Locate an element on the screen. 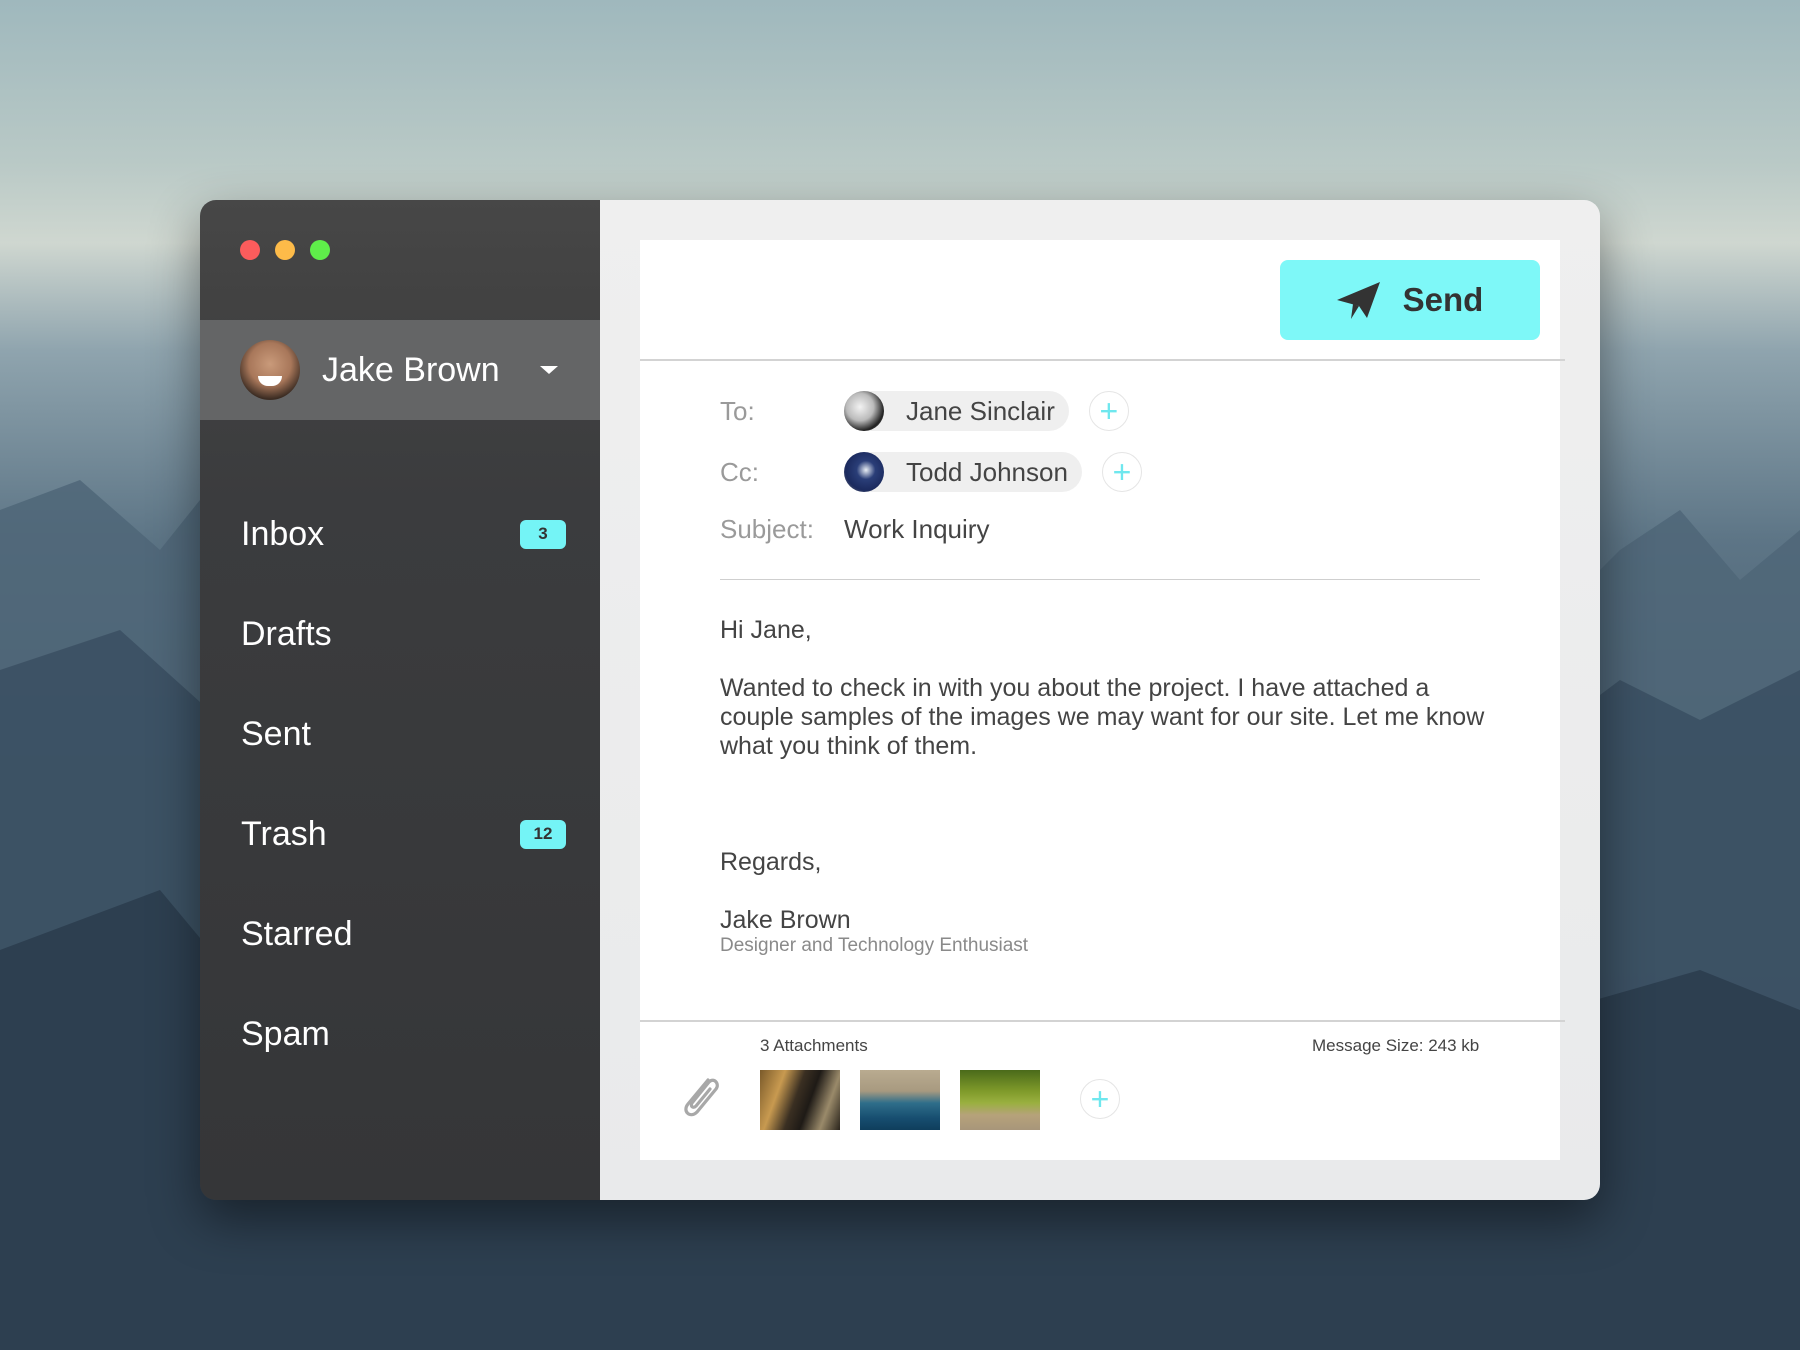  sidebar-item-label: Spam is located at coordinates (285, 1033).